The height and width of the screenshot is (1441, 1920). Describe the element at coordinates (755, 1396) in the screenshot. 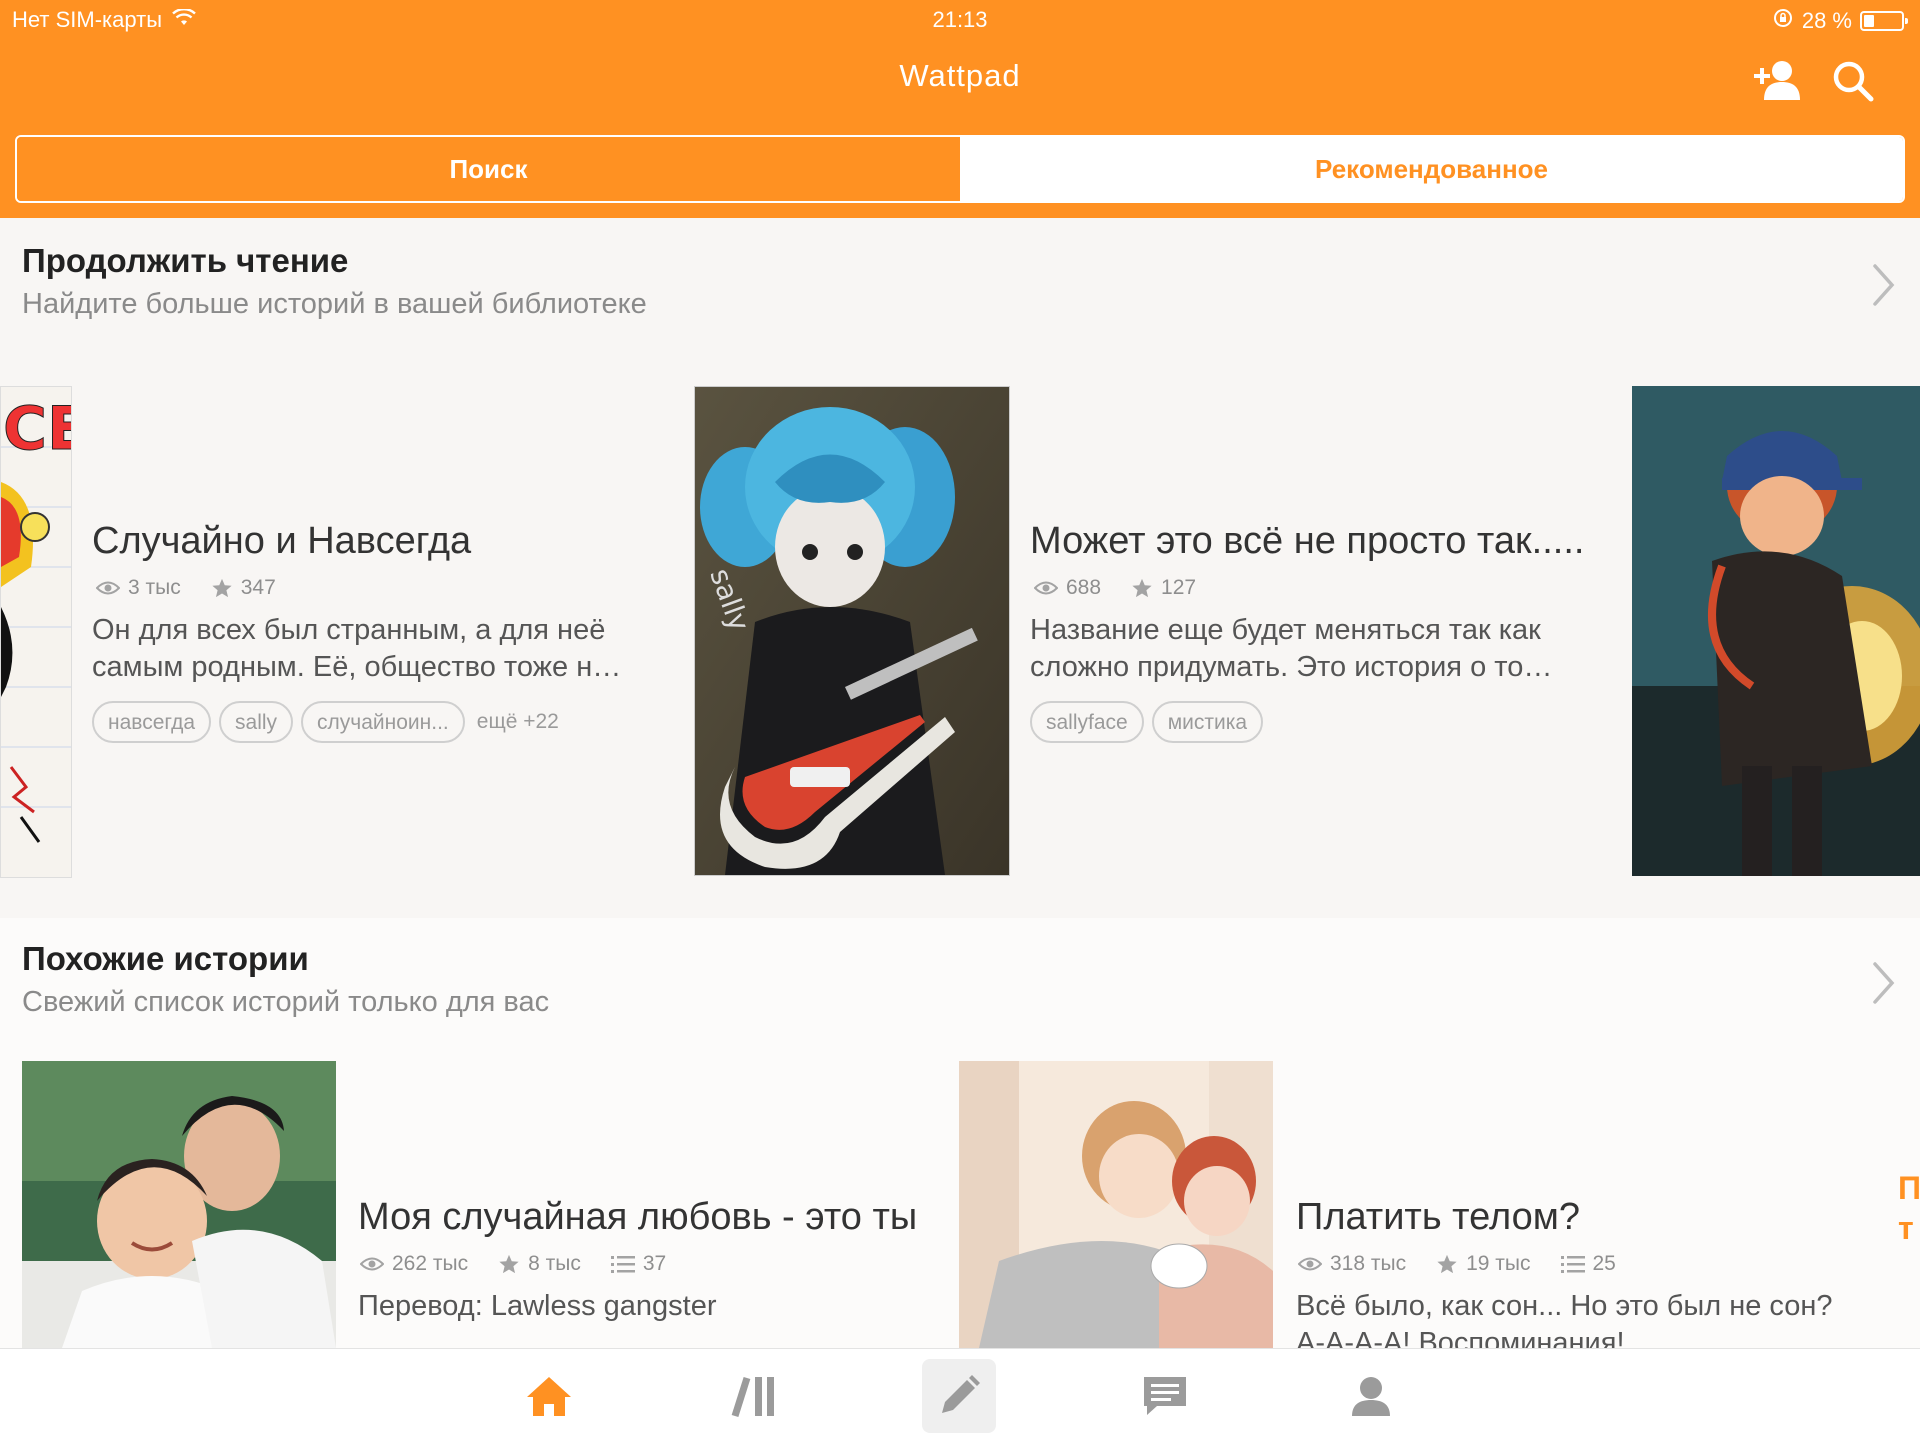

I see `library-icon` at that location.